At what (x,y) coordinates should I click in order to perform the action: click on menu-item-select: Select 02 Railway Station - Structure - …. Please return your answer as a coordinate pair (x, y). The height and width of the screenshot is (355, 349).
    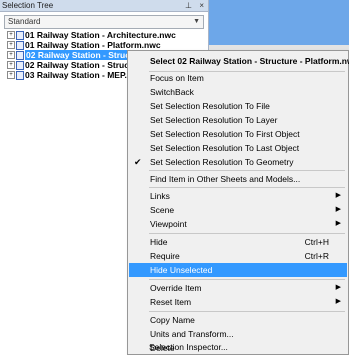
    Looking at the image, I should click on (239, 61).